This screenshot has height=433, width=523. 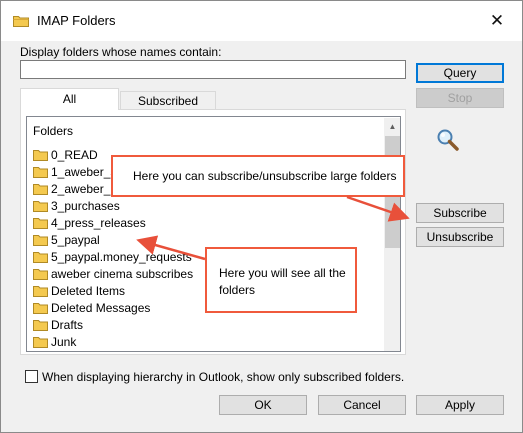 I want to click on unsubscribe-button: Unsubscribe, so click(x=460, y=237).